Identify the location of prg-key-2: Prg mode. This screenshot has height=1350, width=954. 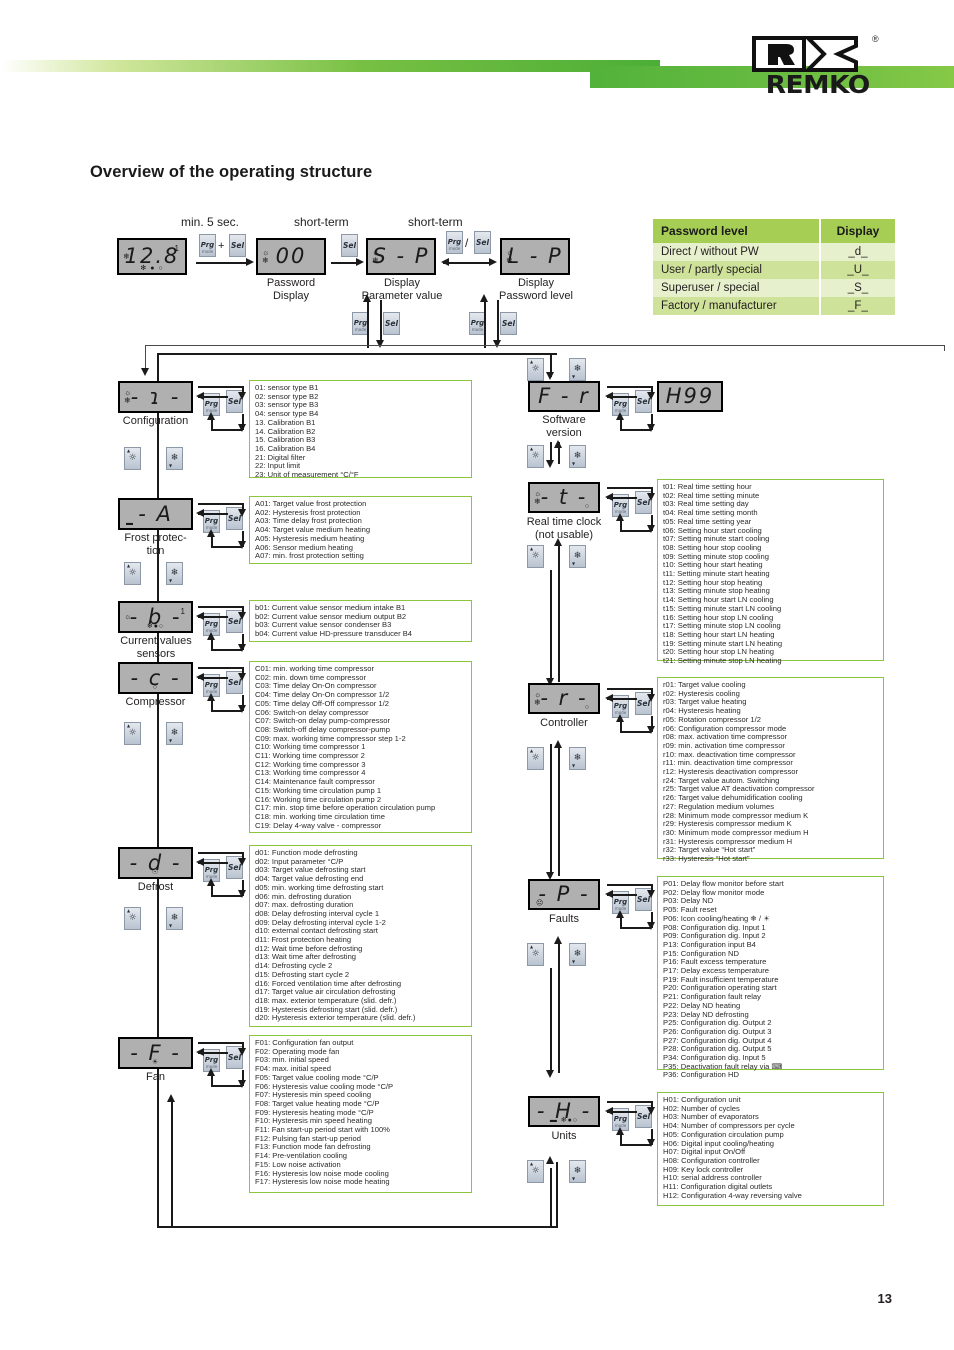
(454, 242).